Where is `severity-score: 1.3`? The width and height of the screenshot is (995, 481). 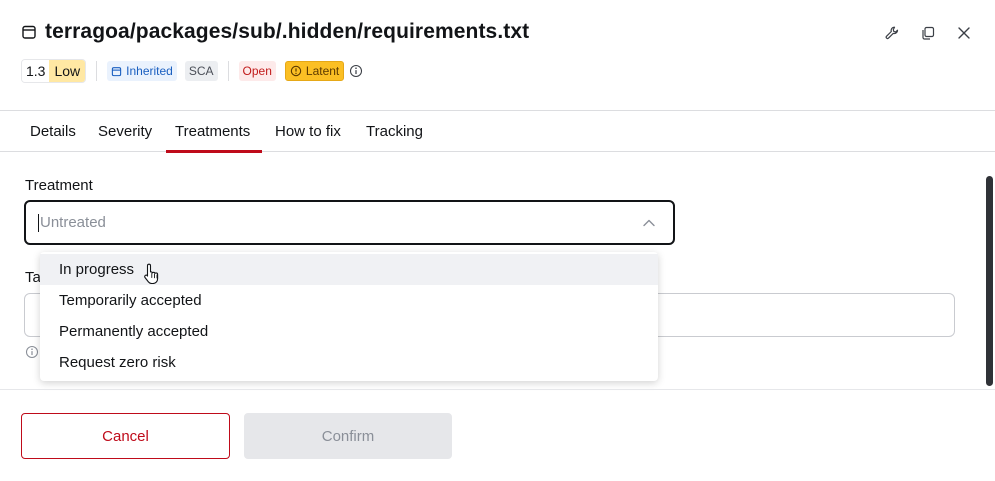
severity-score: 1.3 is located at coordinates (36, 71).